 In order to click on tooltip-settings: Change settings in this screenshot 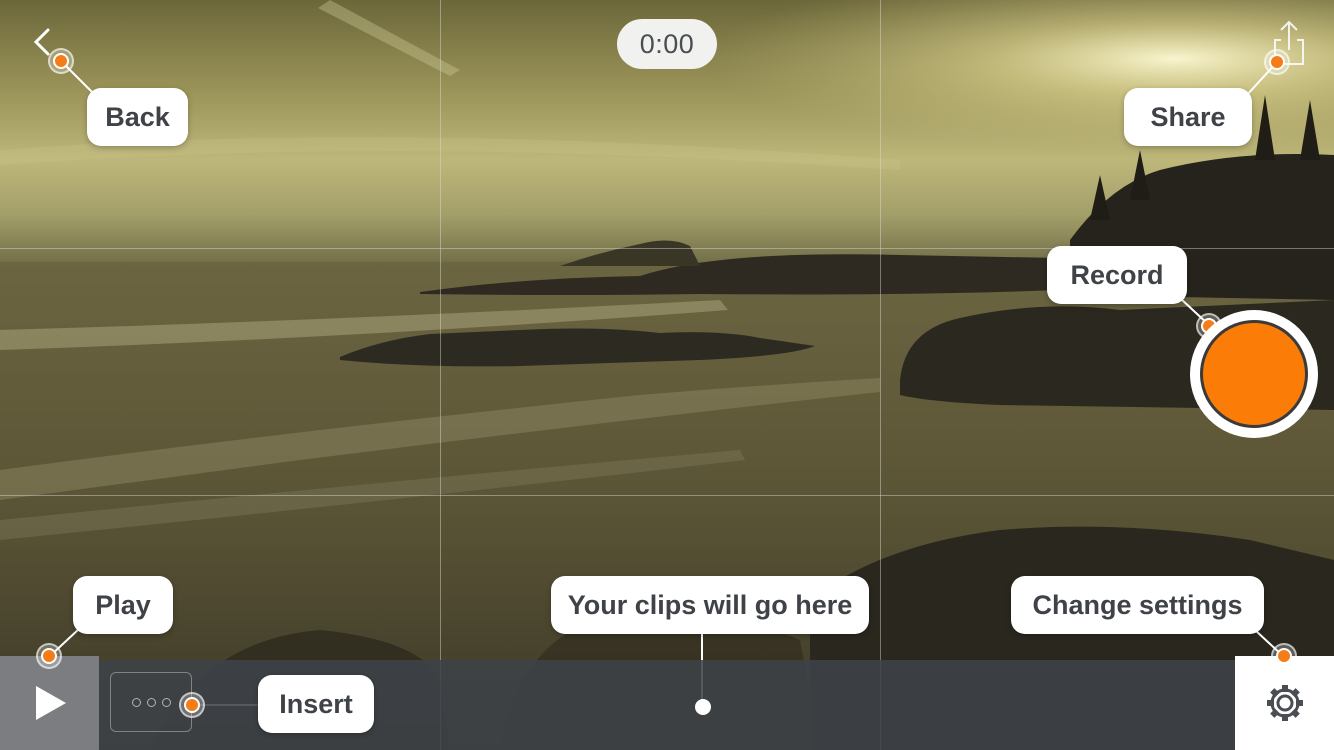, I will do `click(1137, 605)`.